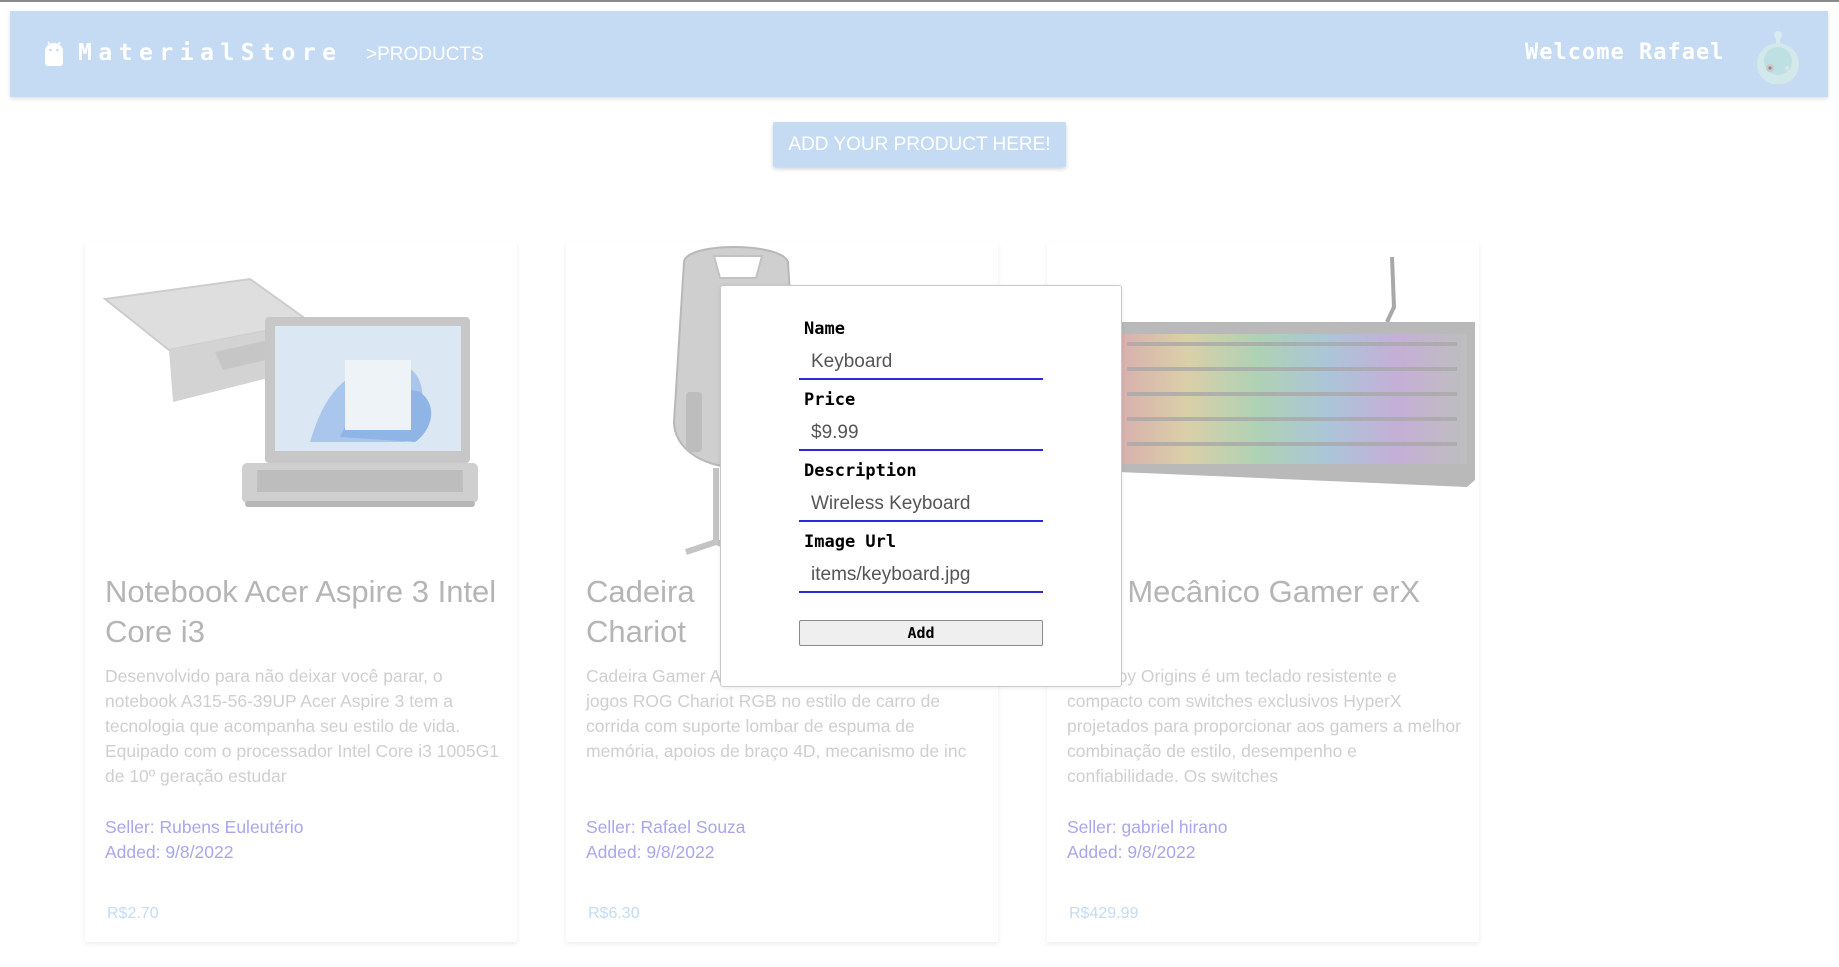  I want to click on description-input, so click(921, 505).